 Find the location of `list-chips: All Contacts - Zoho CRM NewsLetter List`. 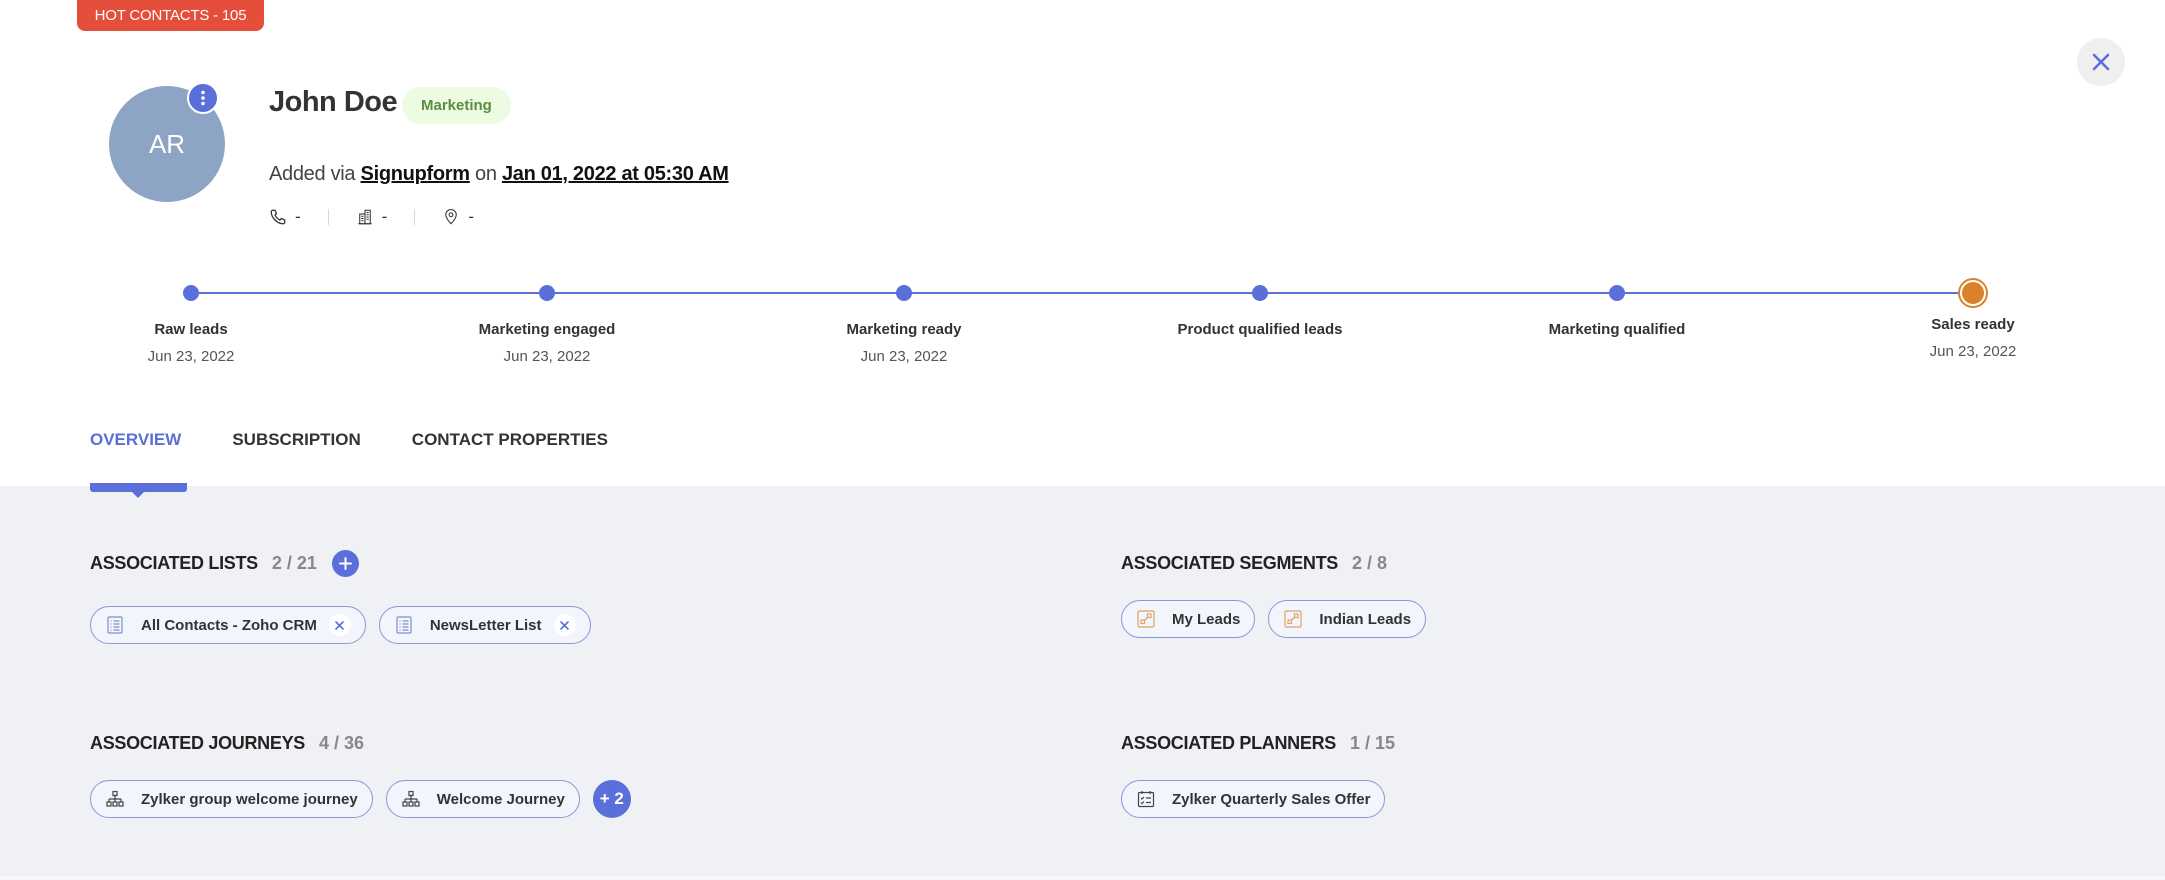

list-chips: All Contacts - Zoho CRM NewsLetter List is located at coordinates (340, 625).